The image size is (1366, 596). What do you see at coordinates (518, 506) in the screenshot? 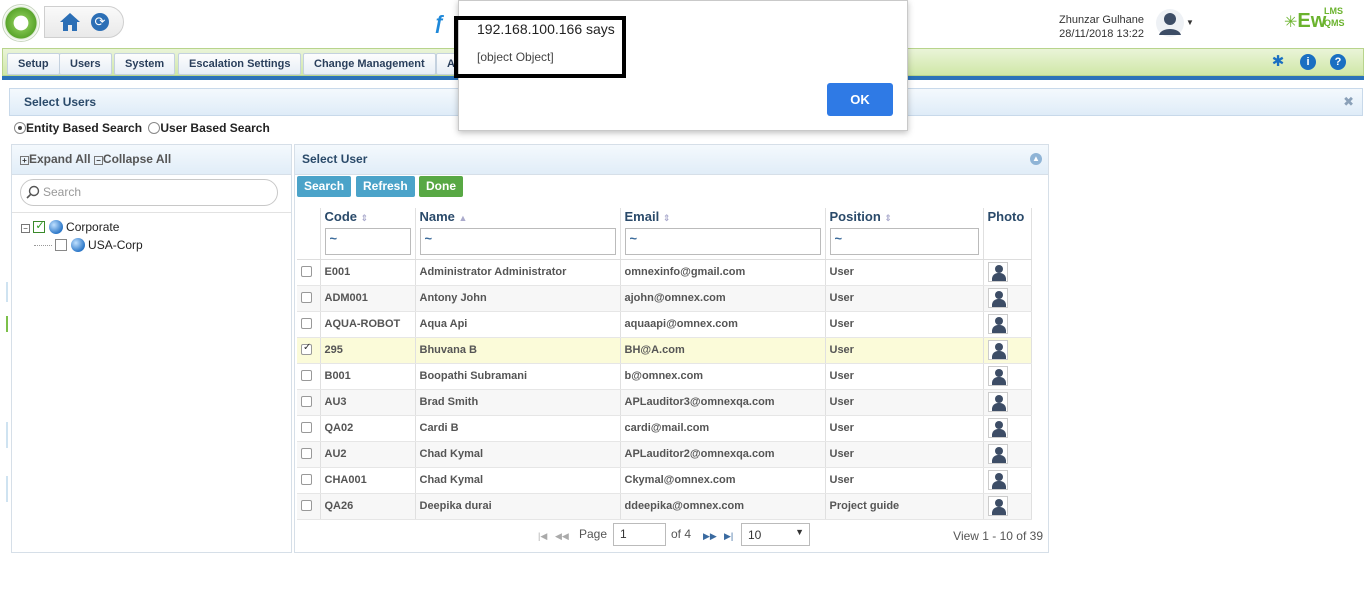
I see `cell-name: Deepika durai` at bounding box center [518, 506].